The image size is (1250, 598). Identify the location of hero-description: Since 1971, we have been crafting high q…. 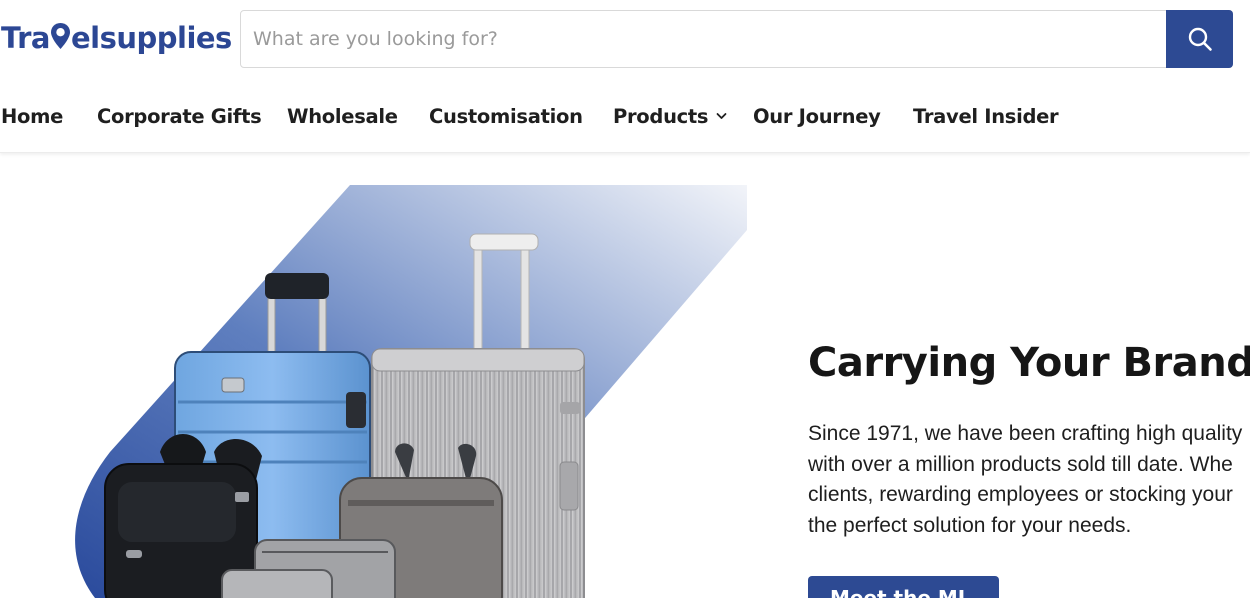
(1029, 480).